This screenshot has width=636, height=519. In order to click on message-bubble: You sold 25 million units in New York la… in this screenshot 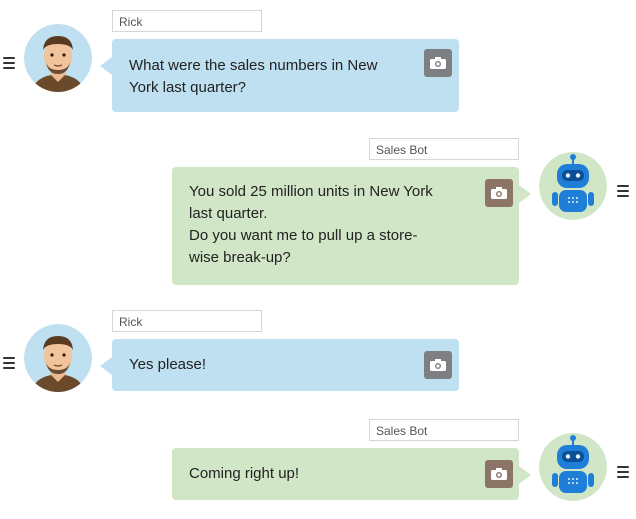, I will do `click(351, 226)`.